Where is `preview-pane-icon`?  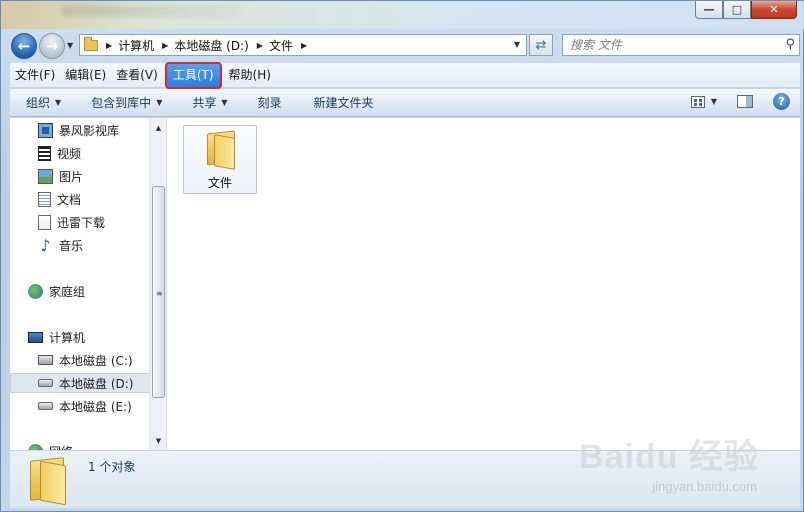 preview-pane-icon is located at coordinates (745, 101).